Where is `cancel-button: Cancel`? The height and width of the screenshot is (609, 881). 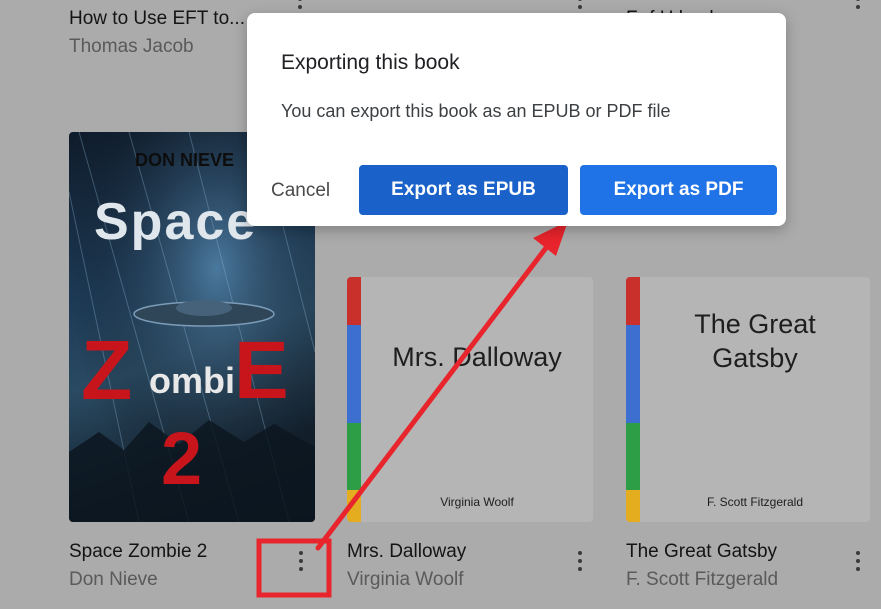
cancel-button: Cancel is located at coordinates (300, 191).